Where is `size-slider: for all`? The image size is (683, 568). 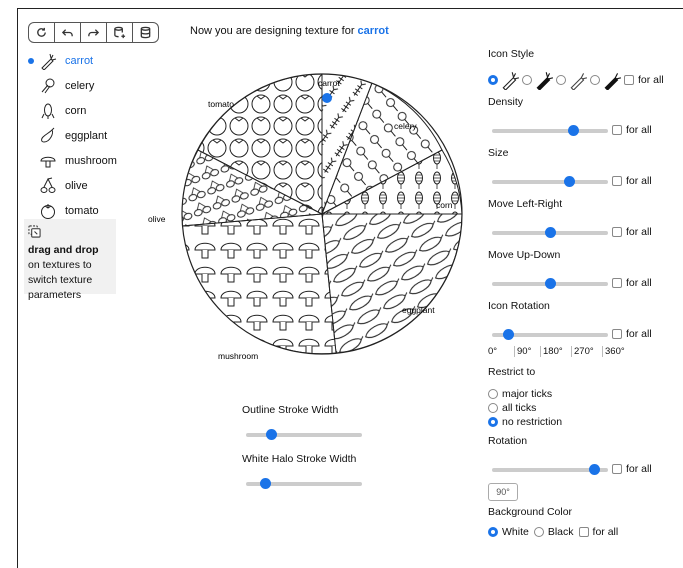
size-slider: for all is located at coordinates (583, 181).